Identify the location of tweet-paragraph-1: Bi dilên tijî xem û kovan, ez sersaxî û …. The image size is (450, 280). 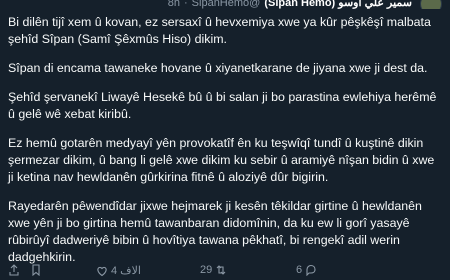
(219, 30).